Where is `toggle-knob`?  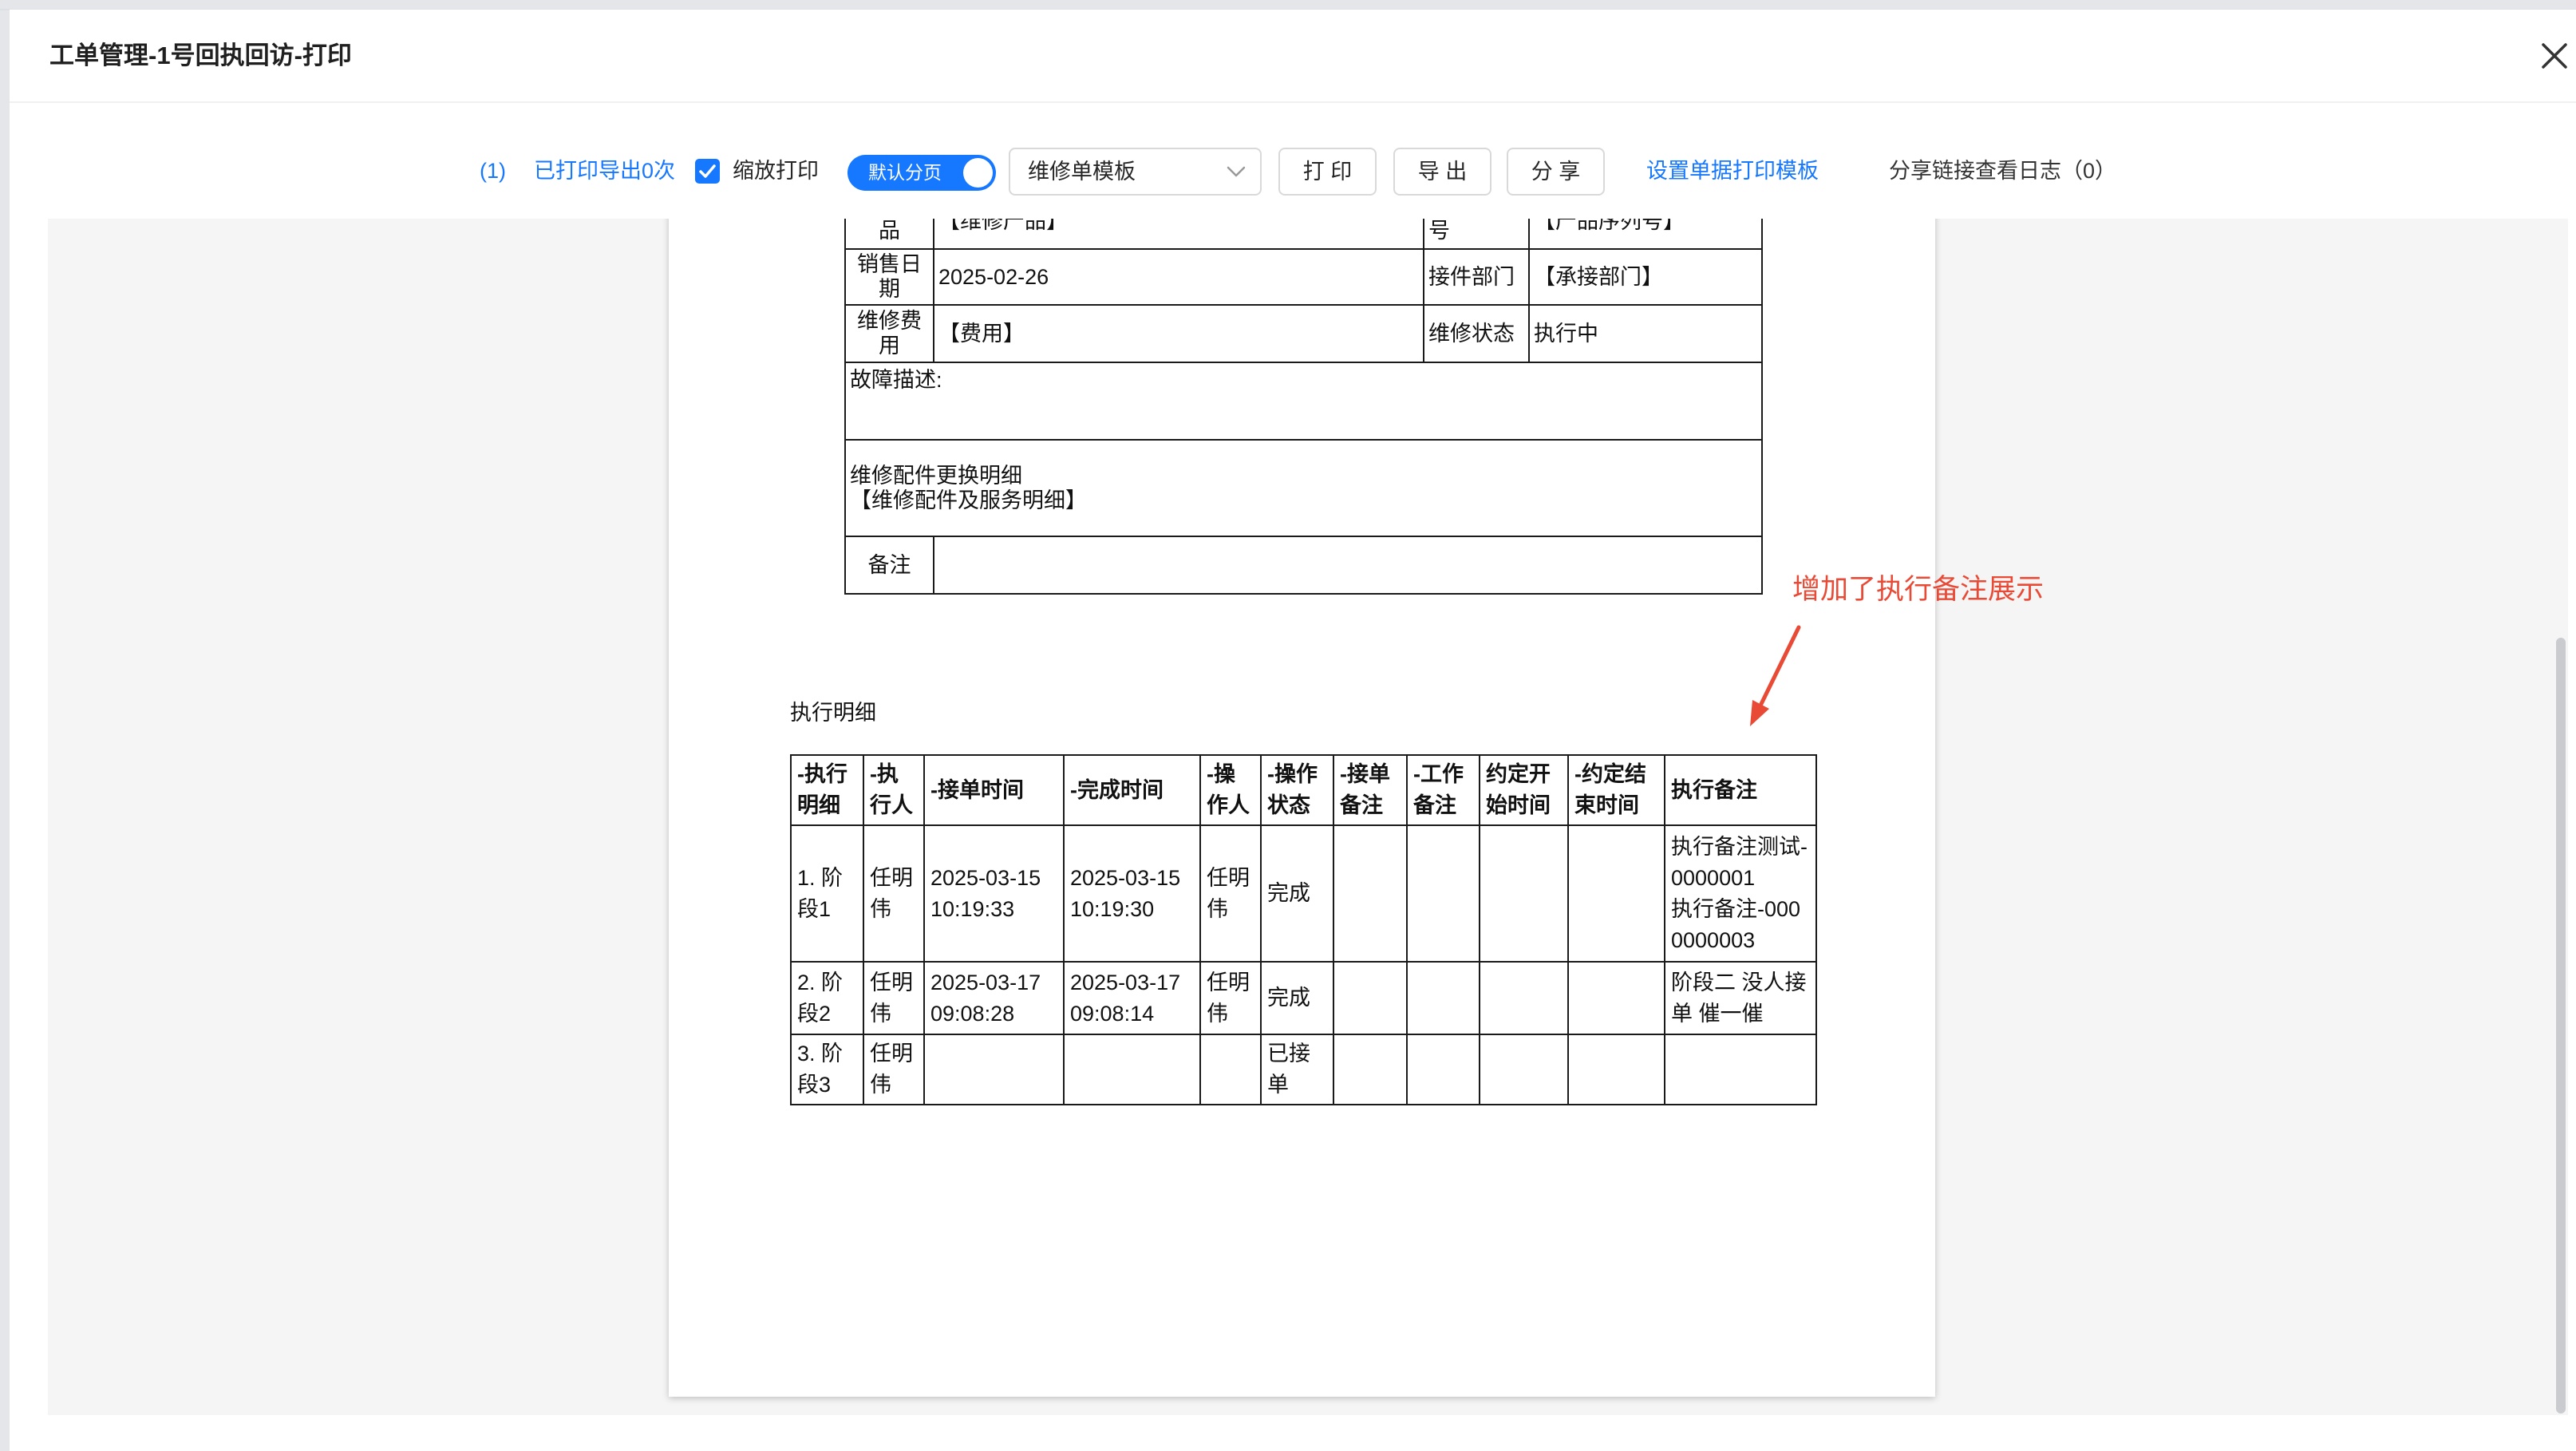
toggle-knob is located at coordinates (978, 173).